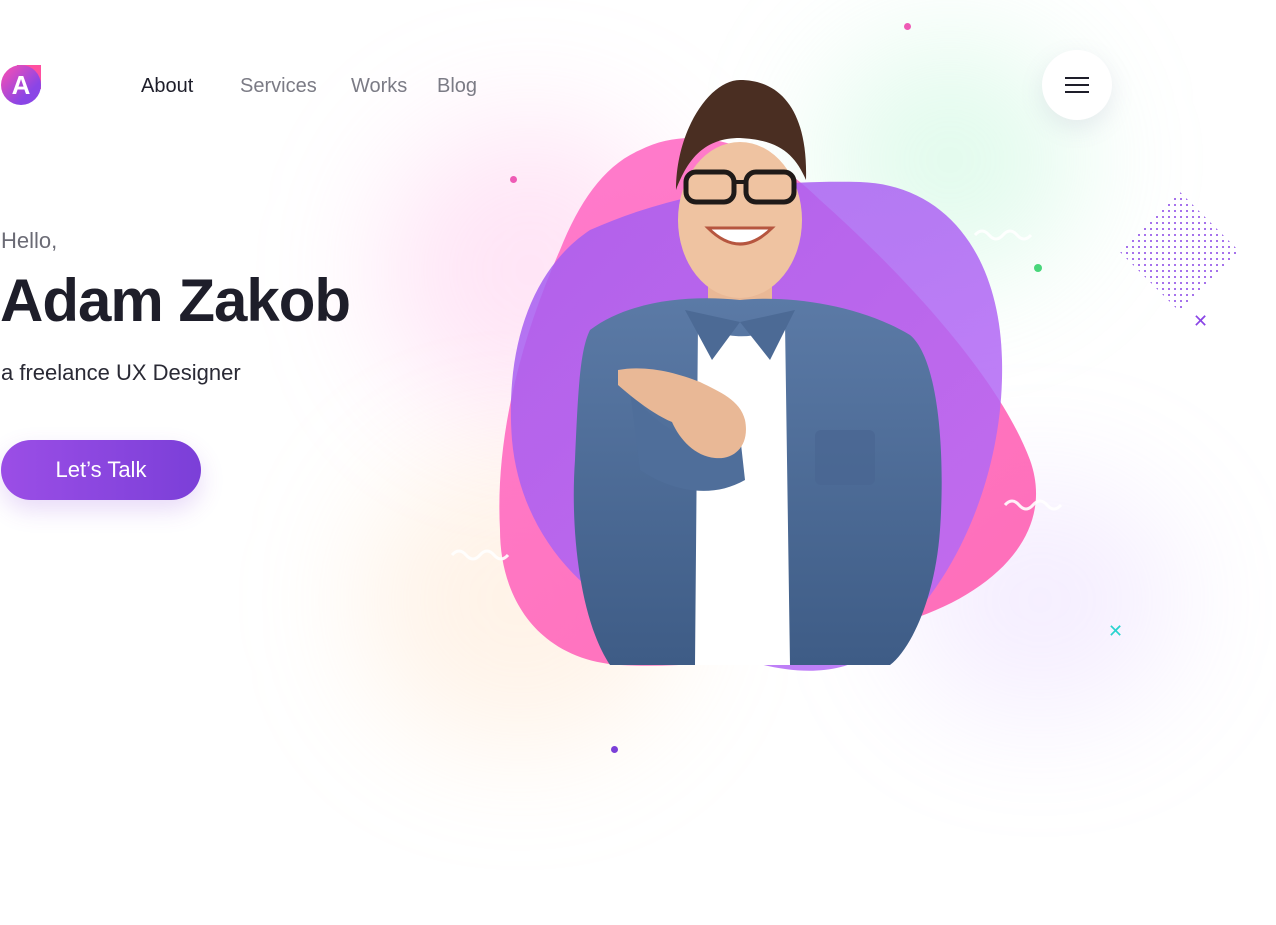  Describe the element at coordinates (101, 470) in the screenshot. I see `lets-talk-button: Let’s Talk` at that location.